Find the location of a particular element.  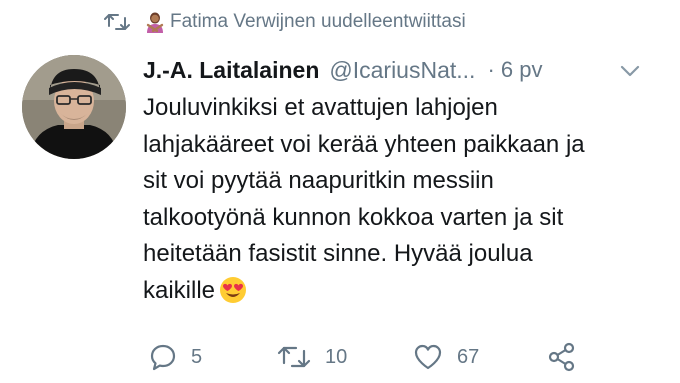

person-gesturing-no-emoji is located at coordinates (155, 22).